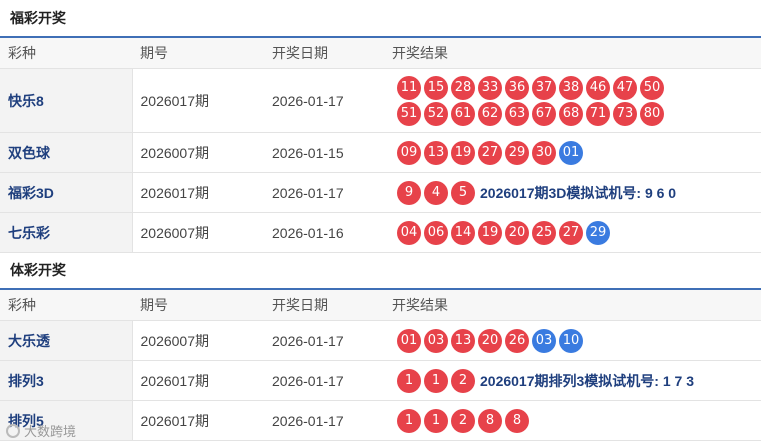 The image size is (761, 444). Describe the element at coordinates (463, 232) in the screenshot. I see `red-ball: 14` at that location.